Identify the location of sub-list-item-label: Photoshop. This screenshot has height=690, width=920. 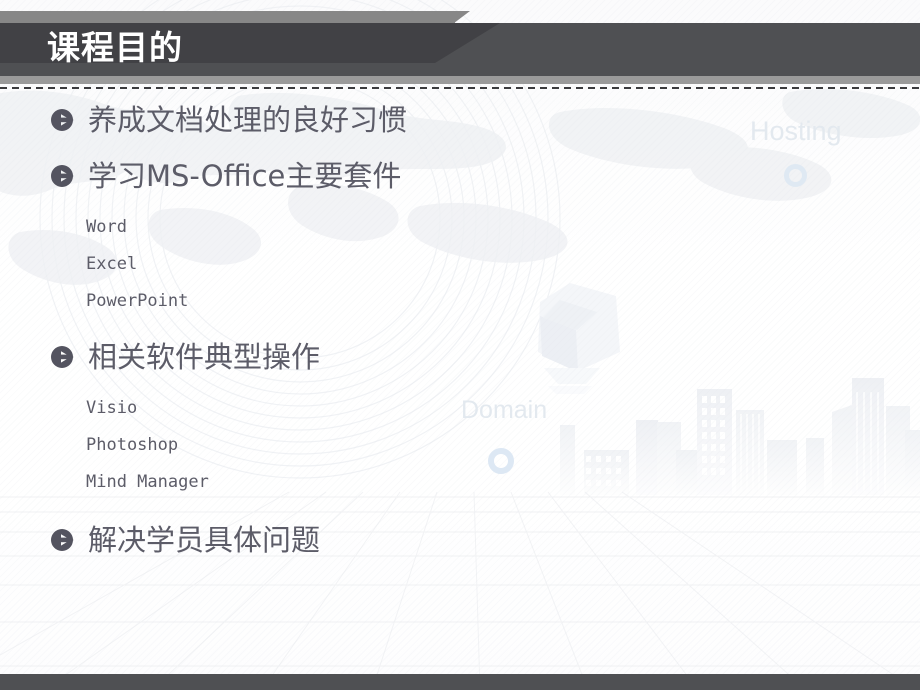
(132, 444).